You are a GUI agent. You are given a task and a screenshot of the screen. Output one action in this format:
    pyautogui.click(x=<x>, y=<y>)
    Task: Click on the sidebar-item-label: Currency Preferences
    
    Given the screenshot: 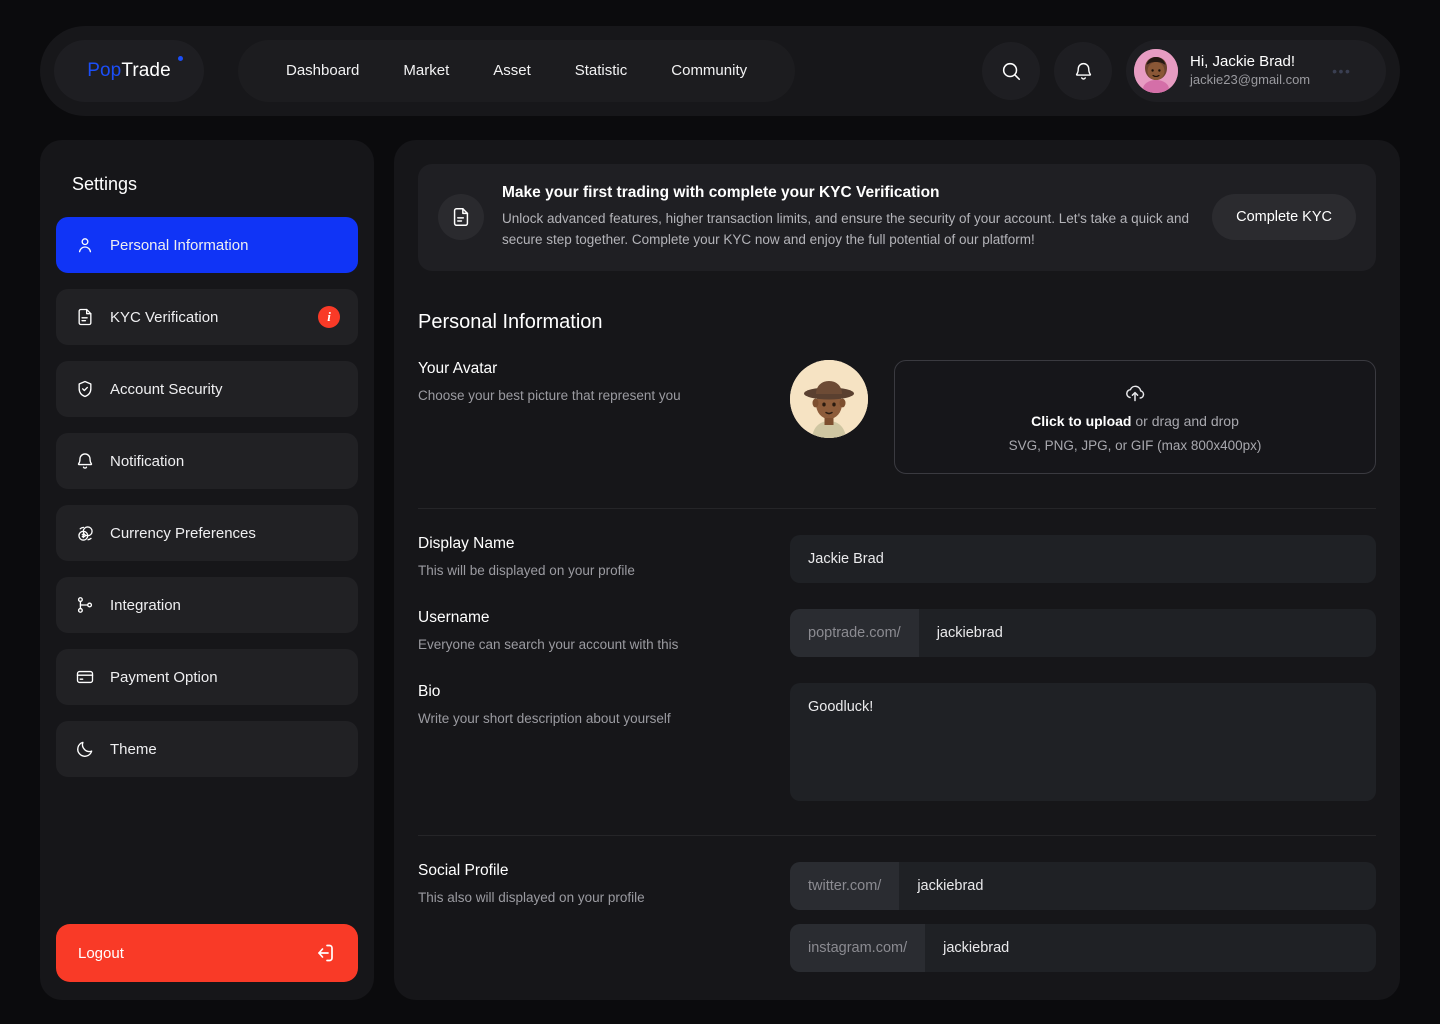 What is the action you would take?
    pyautogui.click(x=183, y=533)
    